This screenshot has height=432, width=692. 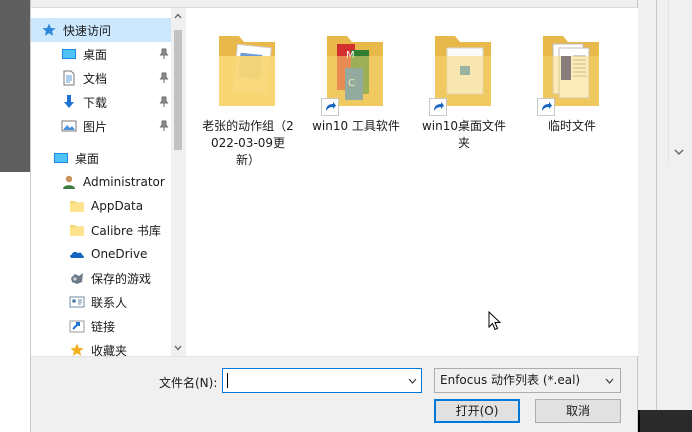 What do you see at coordinates (69, 78) in the screenshot?
I see `document-icon` at bounding box center [69, 78].